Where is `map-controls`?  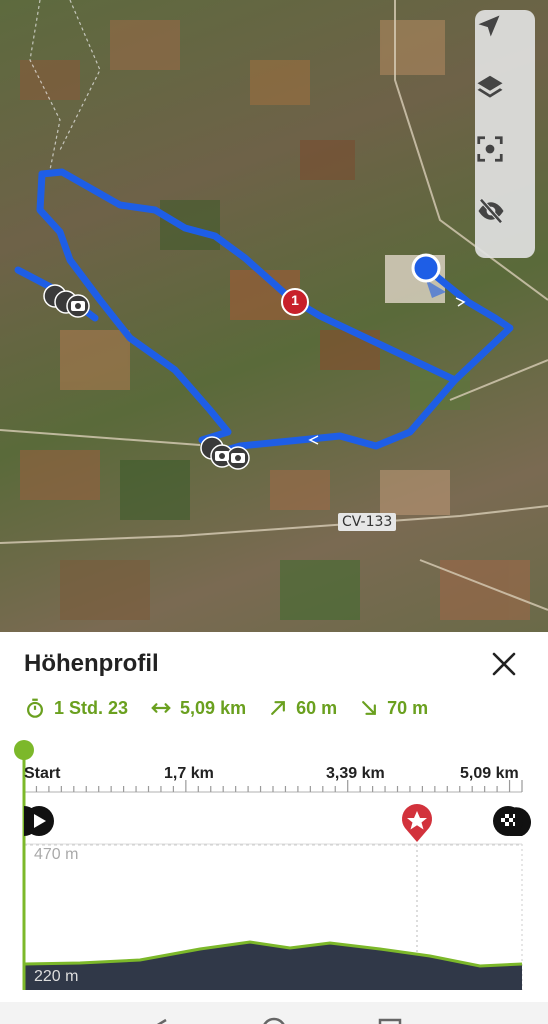 map-controls is located at coordinates (505, 134).